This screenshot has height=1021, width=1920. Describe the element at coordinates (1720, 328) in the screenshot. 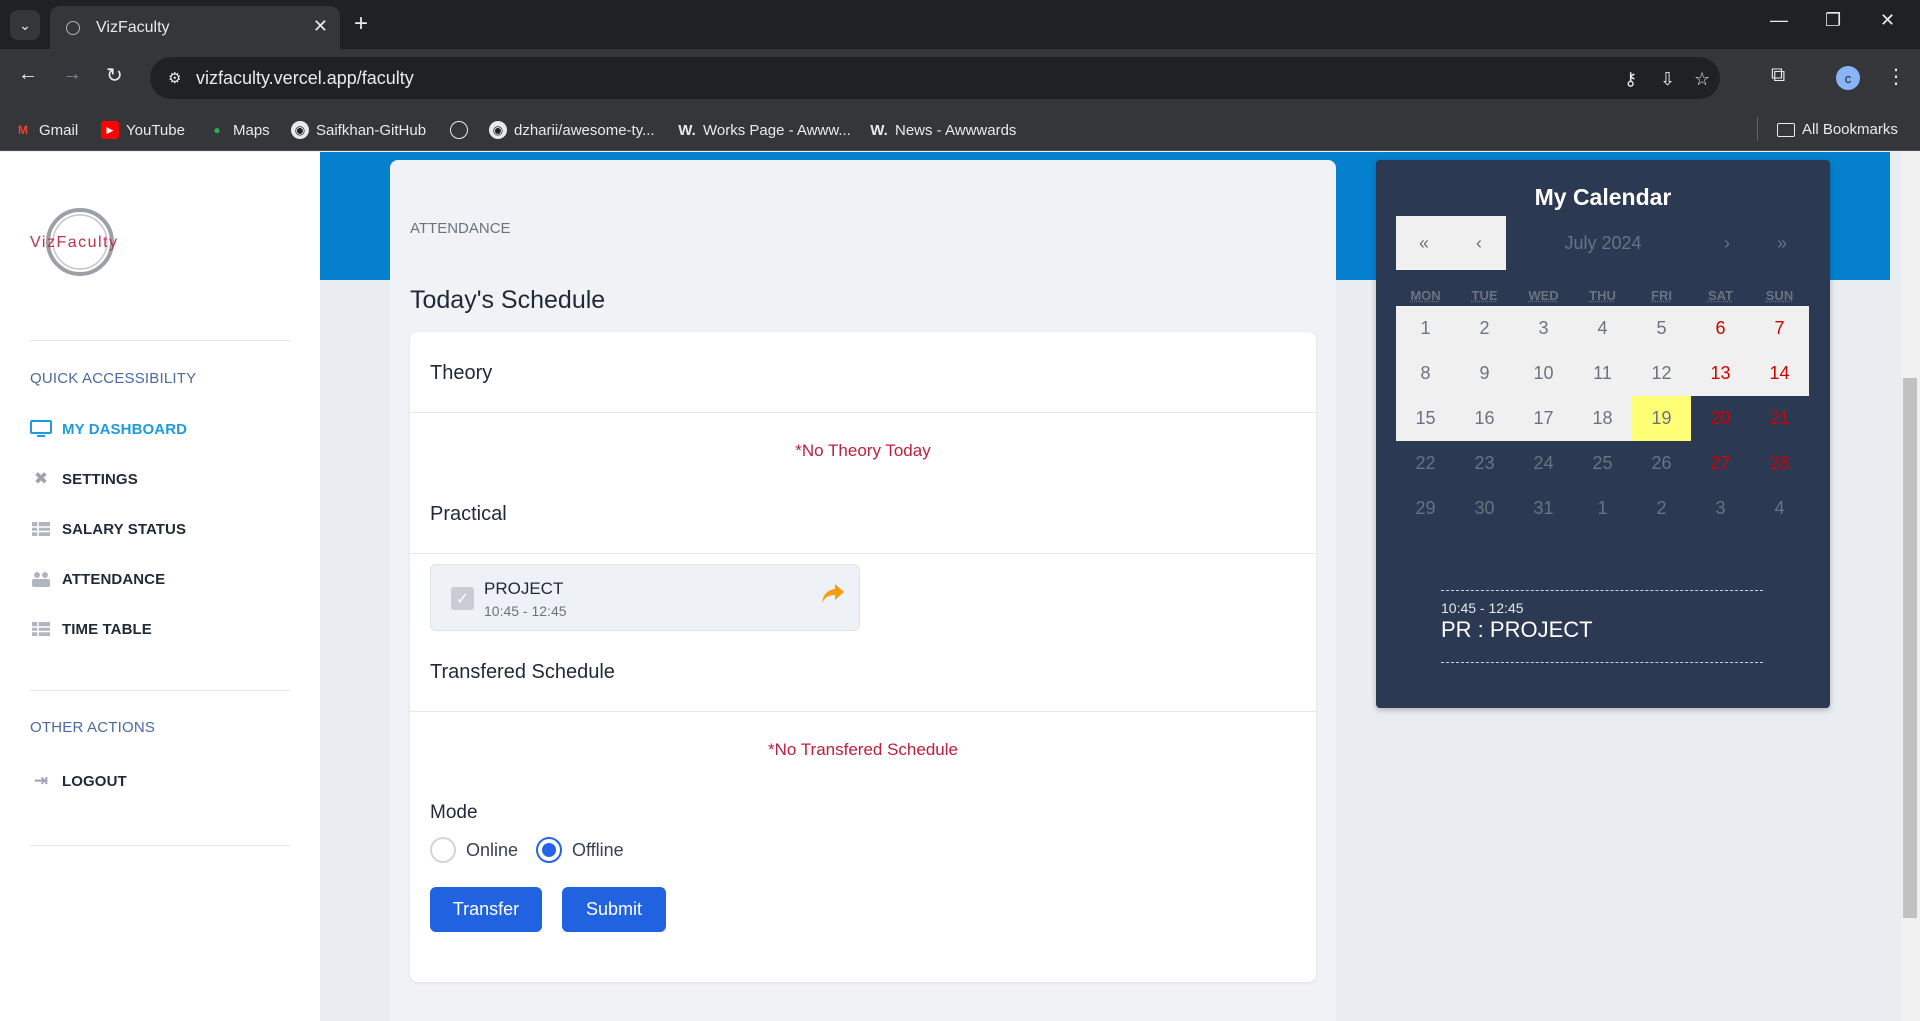

I see `calendar-day: 6` at that location.